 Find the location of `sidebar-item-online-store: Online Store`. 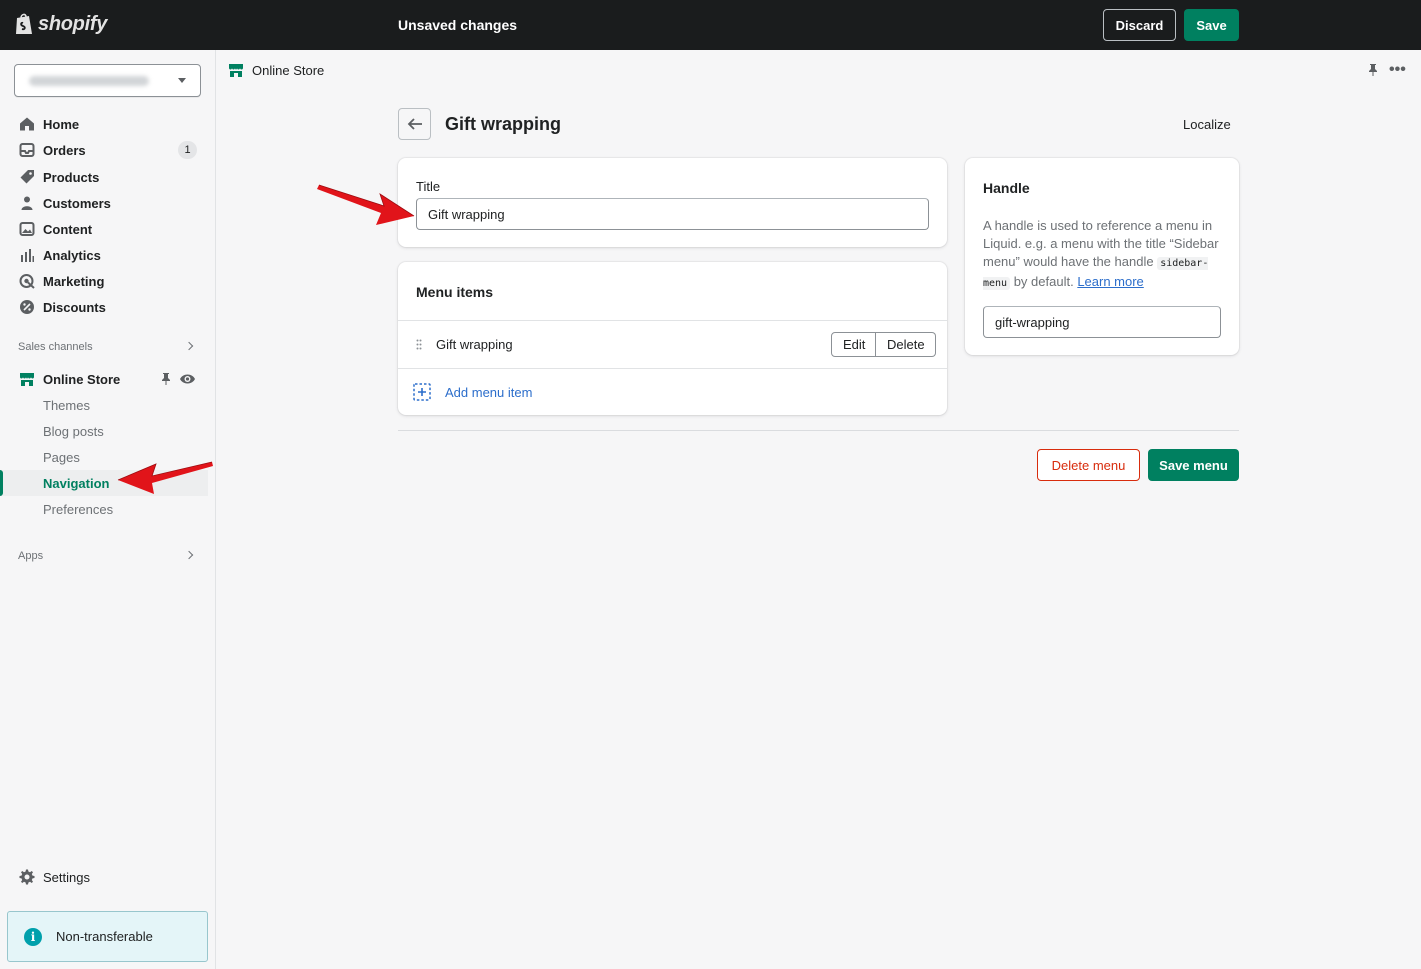

sidebar-item-online-store: Online Store is located at coordinates (104, 379).